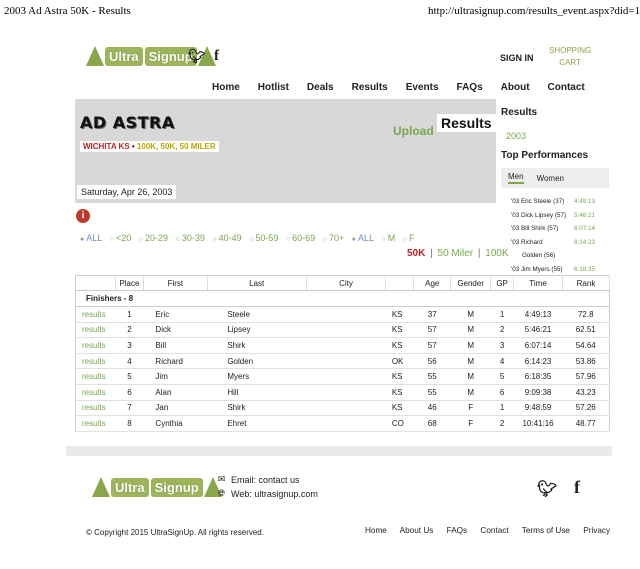 The height and width of the screenshot is (569, 640). I want to click on footer-link-home: Home, so click(376, 530).